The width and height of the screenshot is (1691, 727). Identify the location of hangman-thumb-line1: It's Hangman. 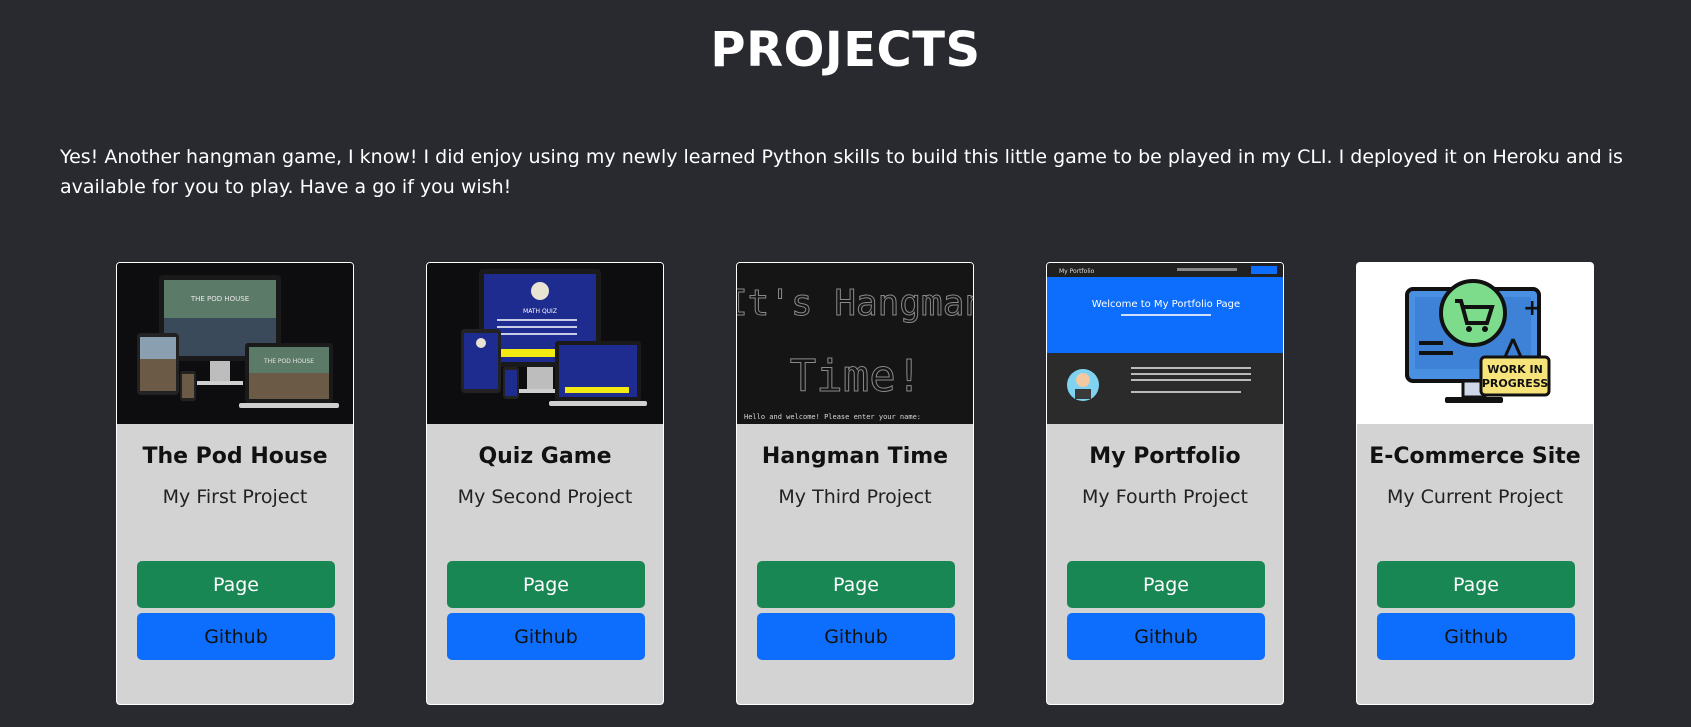
(855, 303).